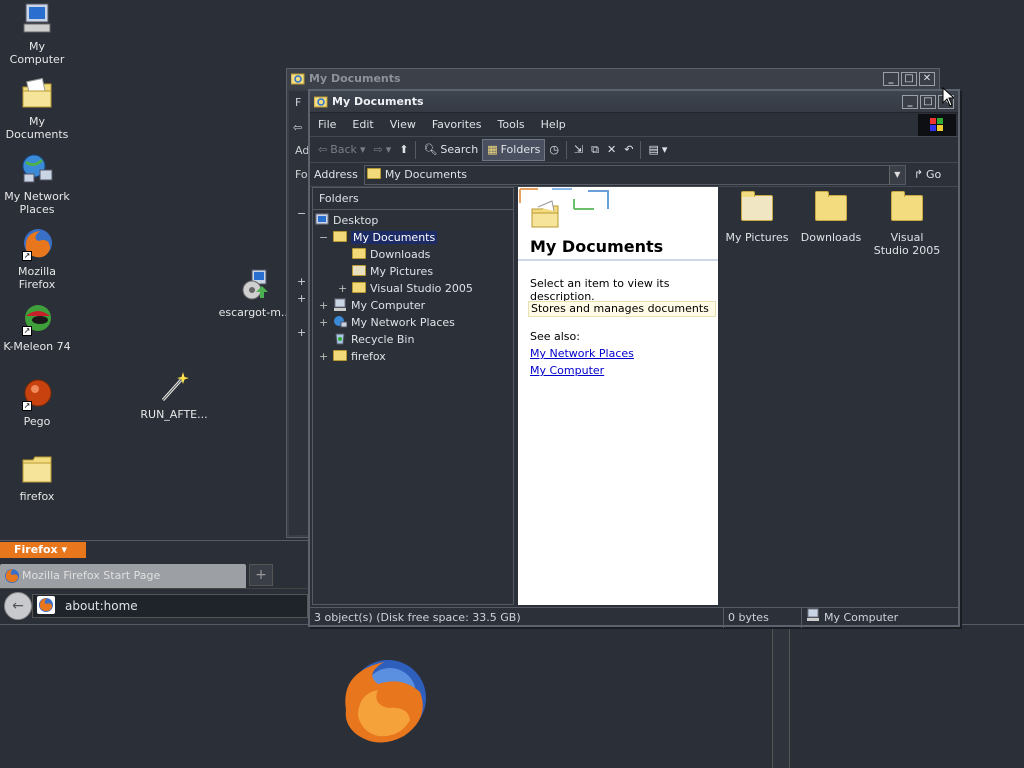 This screenshot has height=768, width=1024. I want to click on status-size: 0 bytes, so click(763, 618).